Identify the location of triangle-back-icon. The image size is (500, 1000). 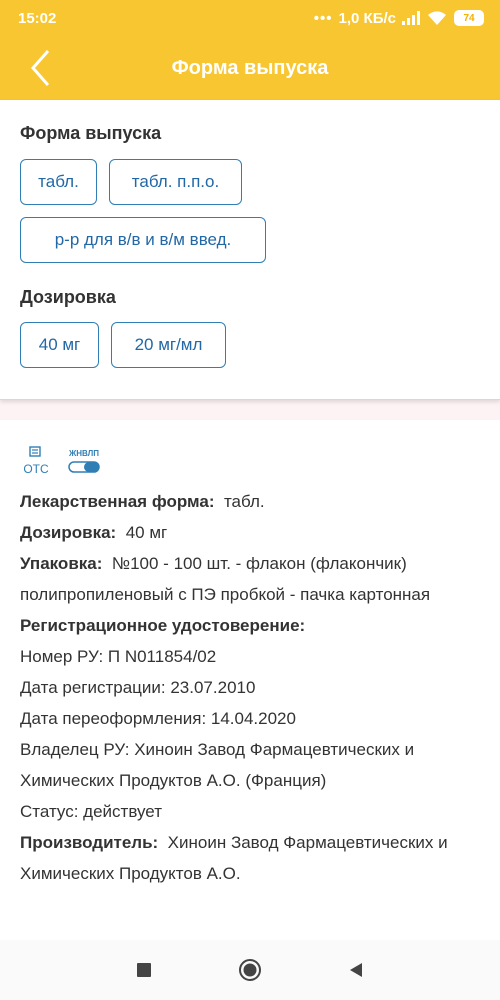
(356, 970).